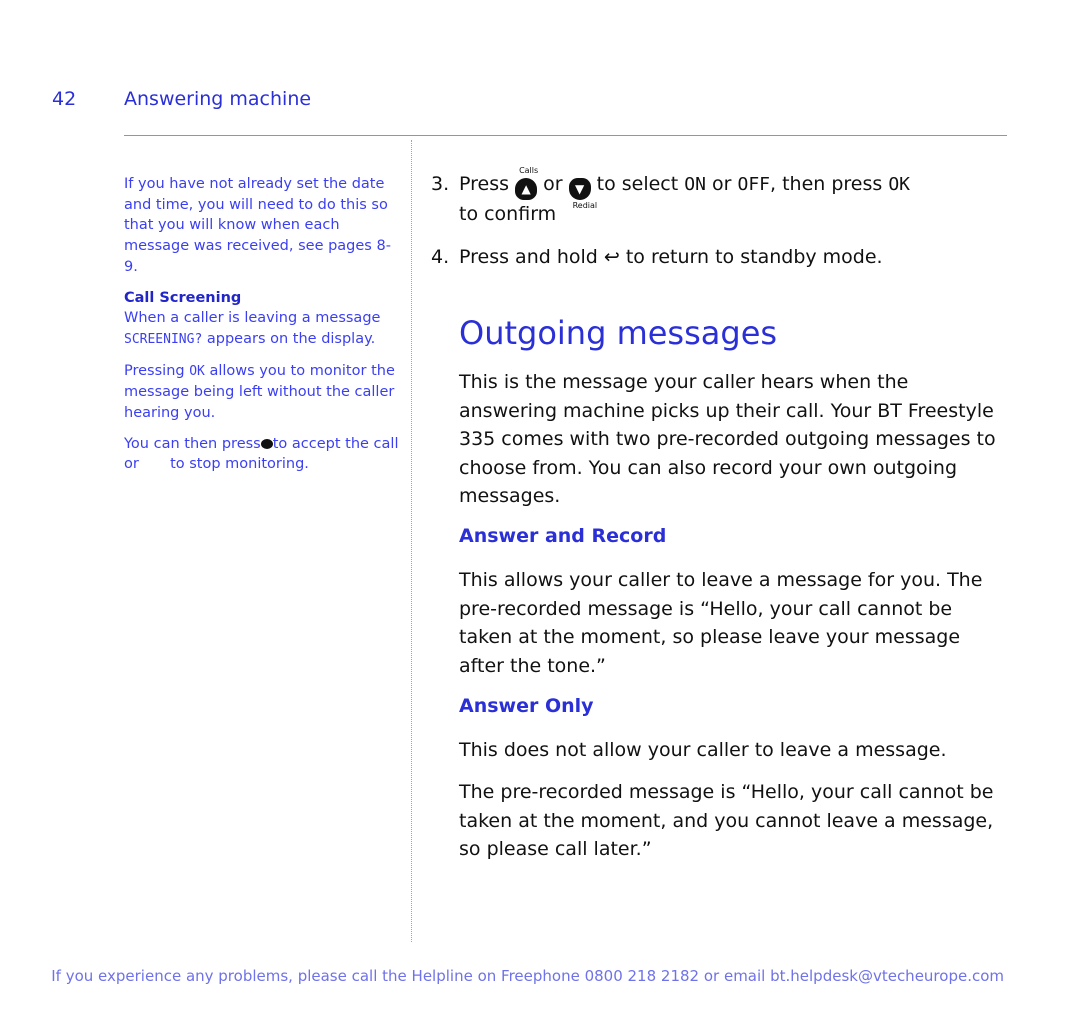 The image size is (1080, 1021). What do you see at coordinates (192, 443) in the screenshot?
I see `text: You can then press` at bounding box center [192, 443].